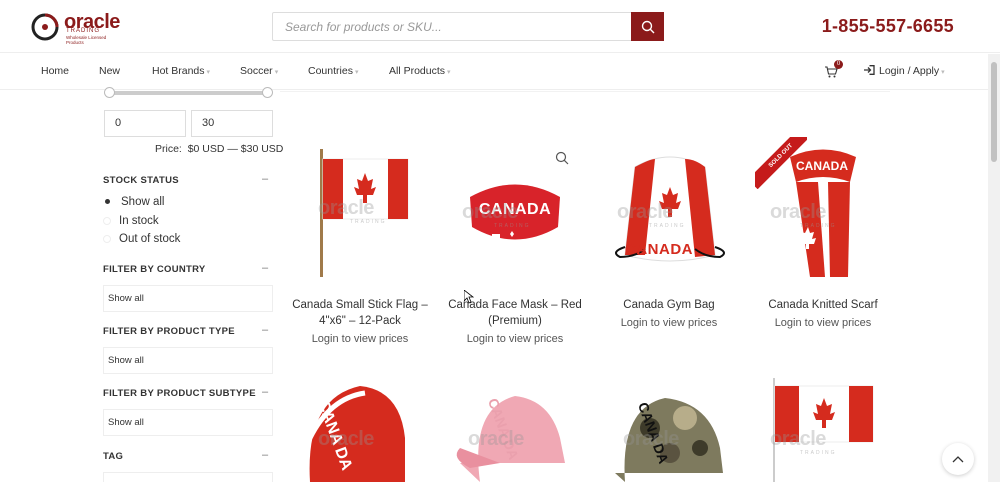  I want to click on product-title: Canada Gym Bag, so click(669, 305).